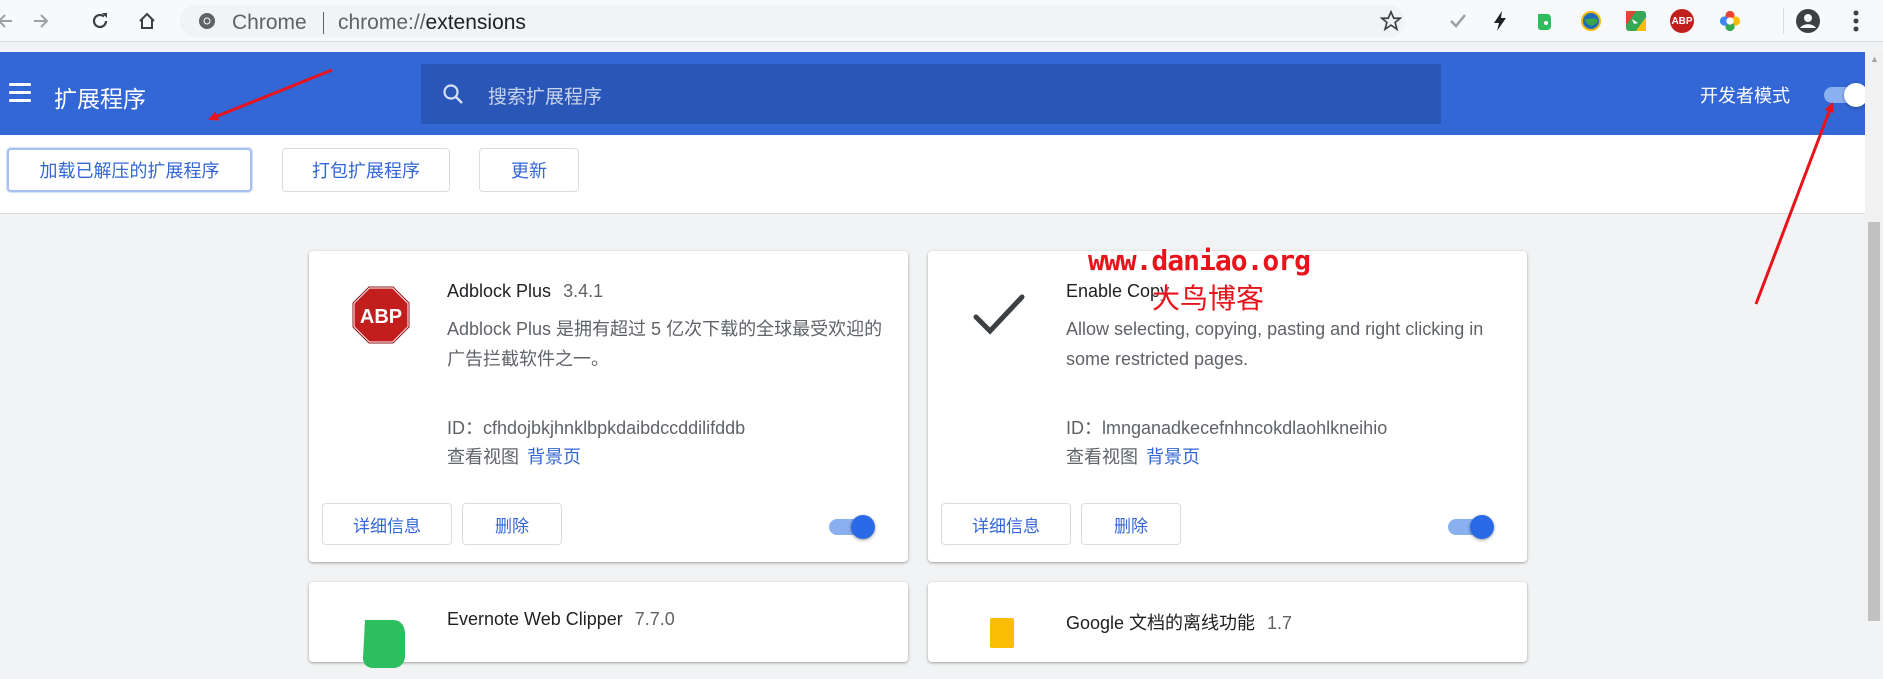 This screenshot has width=1883, height=679. I want to click on url-path: extensions, so click(475, 22).